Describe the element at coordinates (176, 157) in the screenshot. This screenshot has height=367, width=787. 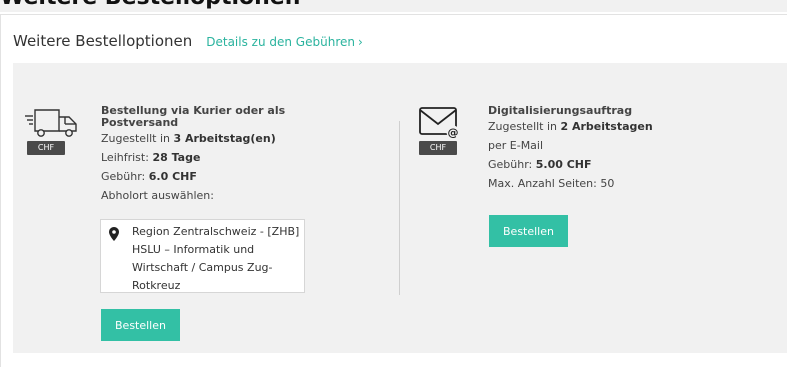
I see `courier-loan-value: 28 Tage` at that location.